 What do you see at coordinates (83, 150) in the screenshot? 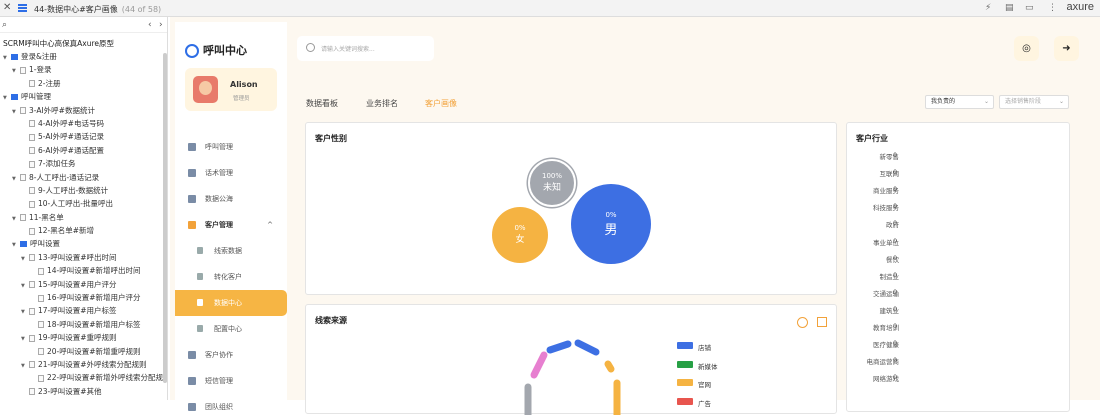
I see `tree-node: 6-AI外呼#通话配置` at bounding box center [83, 150].